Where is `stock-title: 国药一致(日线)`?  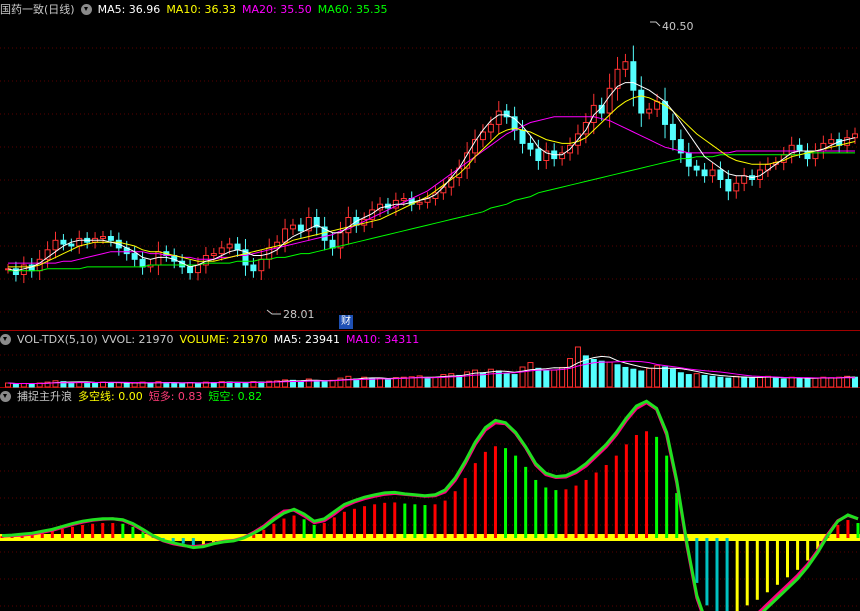
stock-title: 国药一致(日线) is located at coordinates (37, 9).